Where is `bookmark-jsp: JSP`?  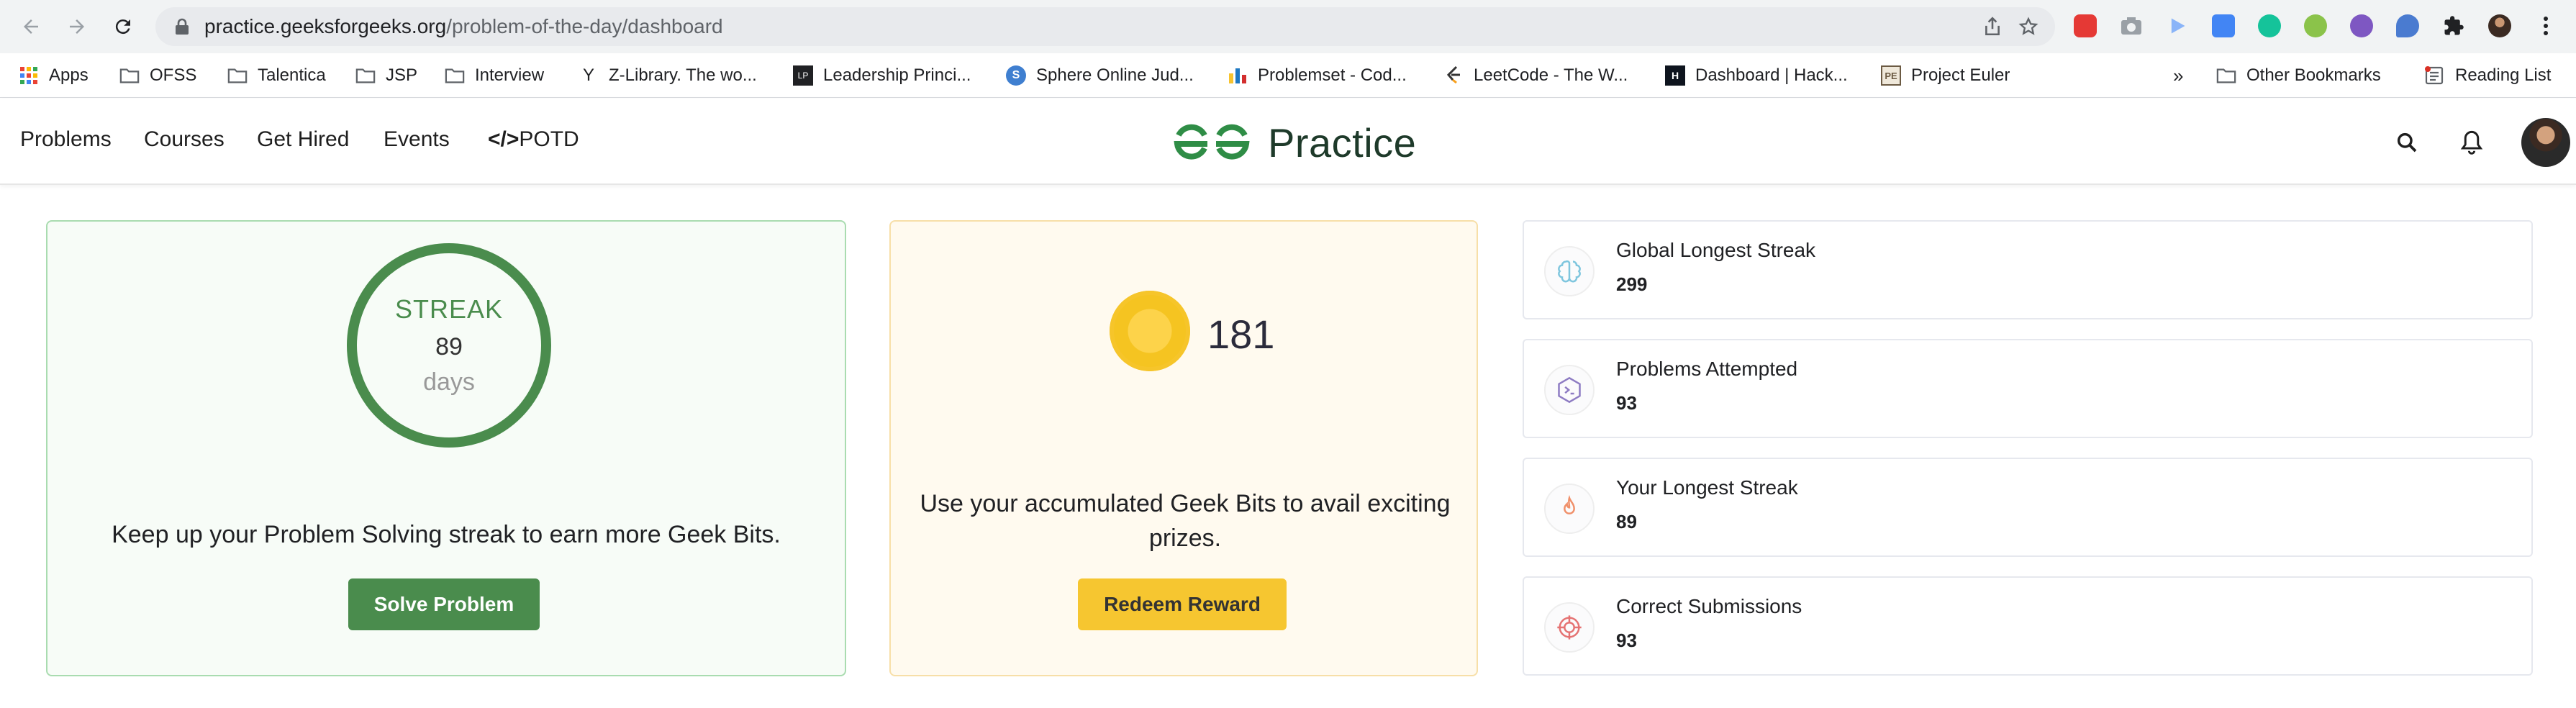 bookmark-jsp: JSP is located at coordinates (386, 75).